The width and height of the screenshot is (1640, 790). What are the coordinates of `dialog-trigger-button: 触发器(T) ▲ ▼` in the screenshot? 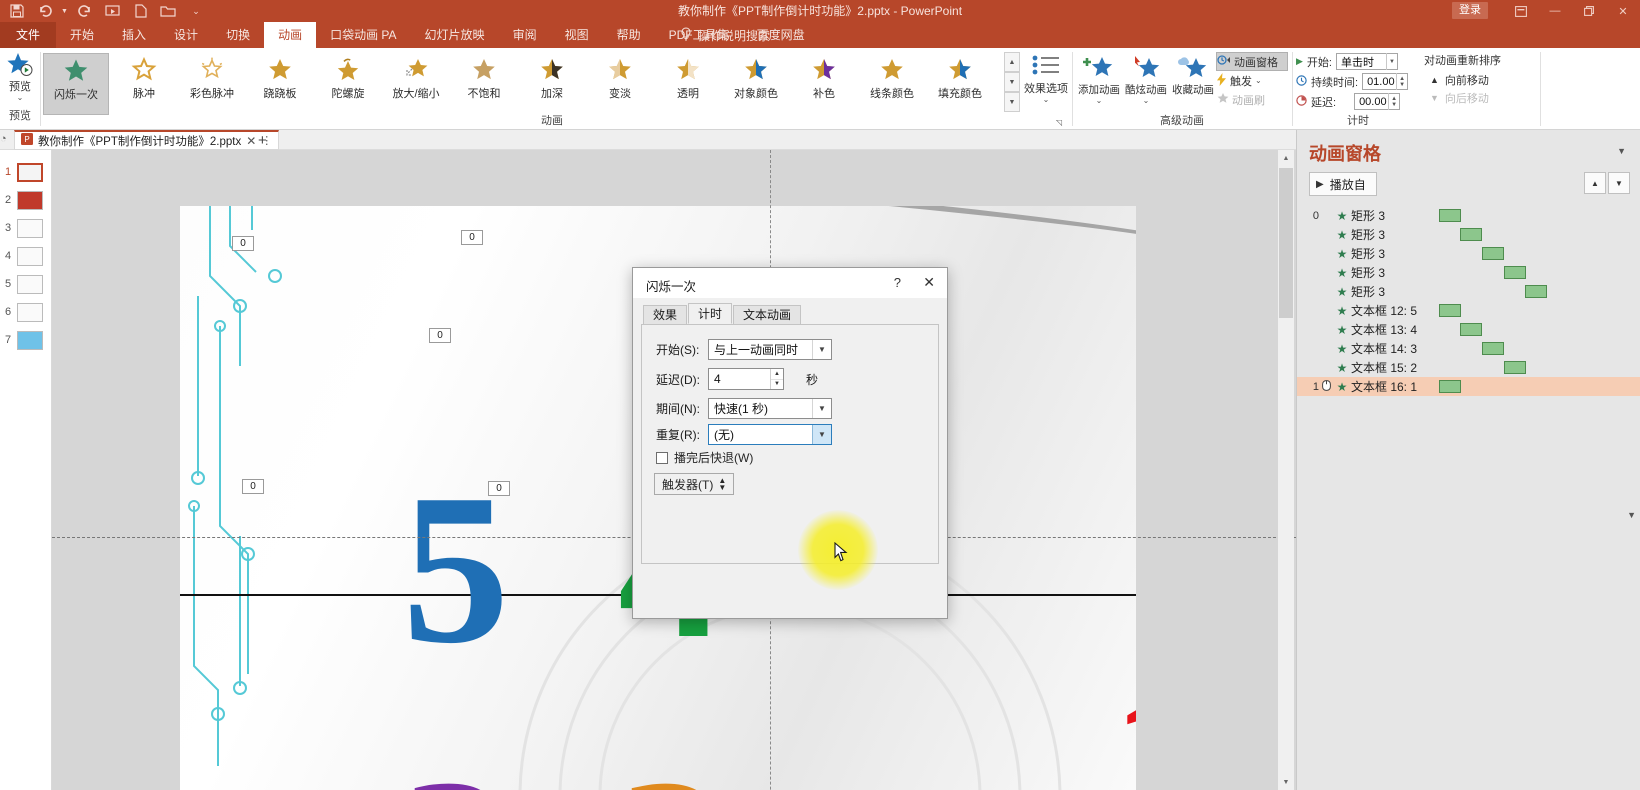 It's located at (694, 484).